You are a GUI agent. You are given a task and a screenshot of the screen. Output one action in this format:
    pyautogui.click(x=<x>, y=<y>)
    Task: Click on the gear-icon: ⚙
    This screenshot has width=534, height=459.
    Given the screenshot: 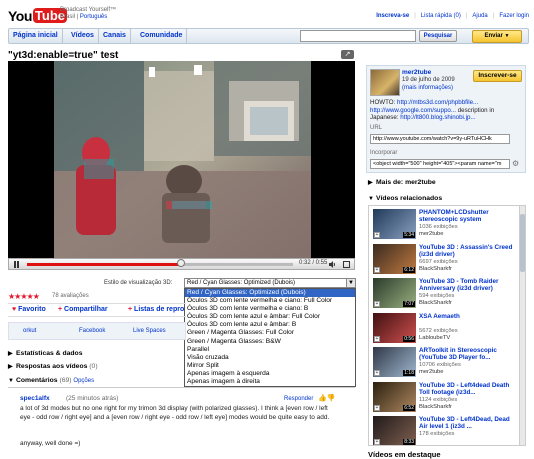 What is the action you would take?
    pyautogui.click(x=517, y=164)
    